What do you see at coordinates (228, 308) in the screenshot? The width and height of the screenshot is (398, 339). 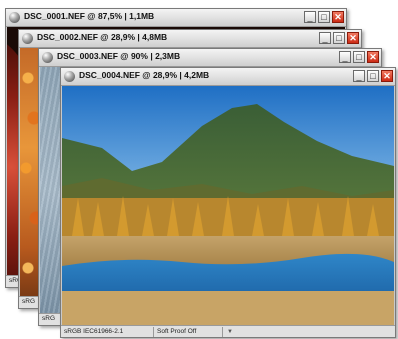 I see `meadow-bottom` at bounding box center [228, 308].